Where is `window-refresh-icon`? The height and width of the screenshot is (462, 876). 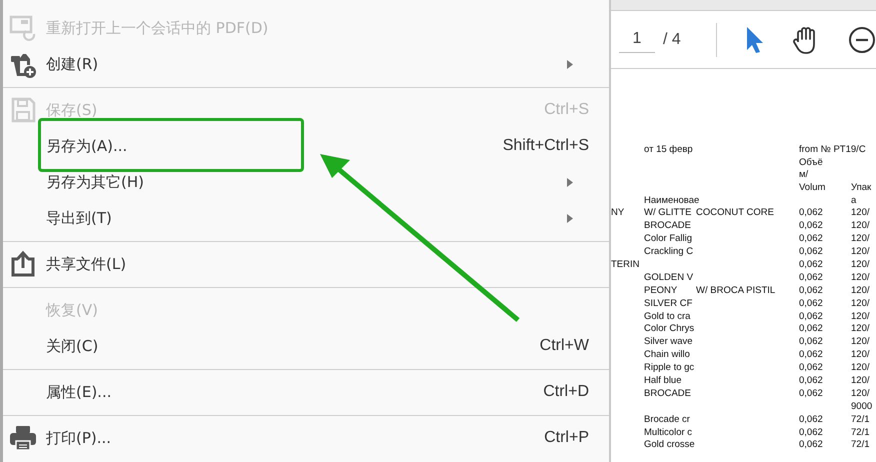 window-refresh-icon is located at coordinates (23, 28).